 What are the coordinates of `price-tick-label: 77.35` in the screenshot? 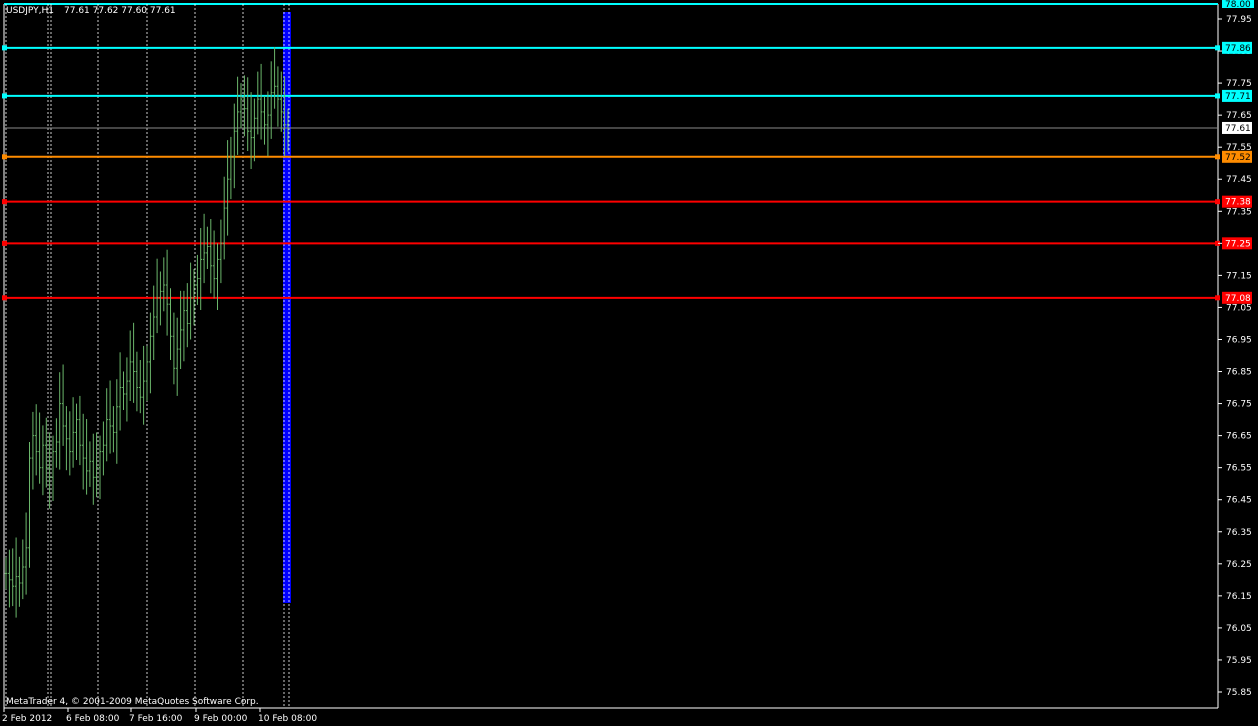 It's located at (1239, 212).